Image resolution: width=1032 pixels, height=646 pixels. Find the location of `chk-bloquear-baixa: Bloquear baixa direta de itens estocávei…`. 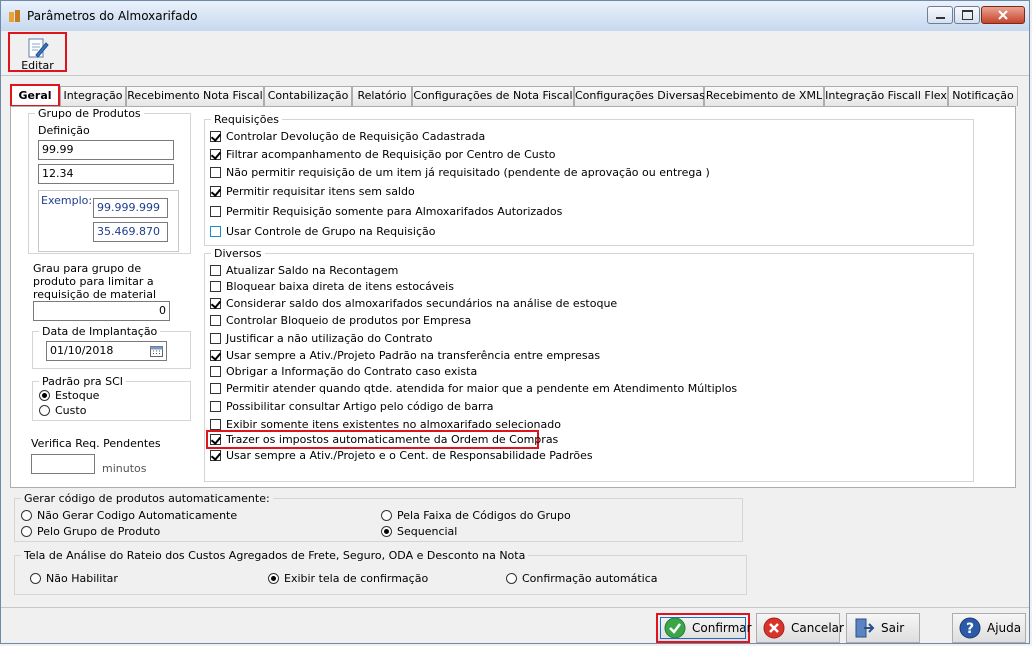

chk-bloquear-baixa: Bloquear baixa direta de itens estocávei… is located at coordinates (332, 286).